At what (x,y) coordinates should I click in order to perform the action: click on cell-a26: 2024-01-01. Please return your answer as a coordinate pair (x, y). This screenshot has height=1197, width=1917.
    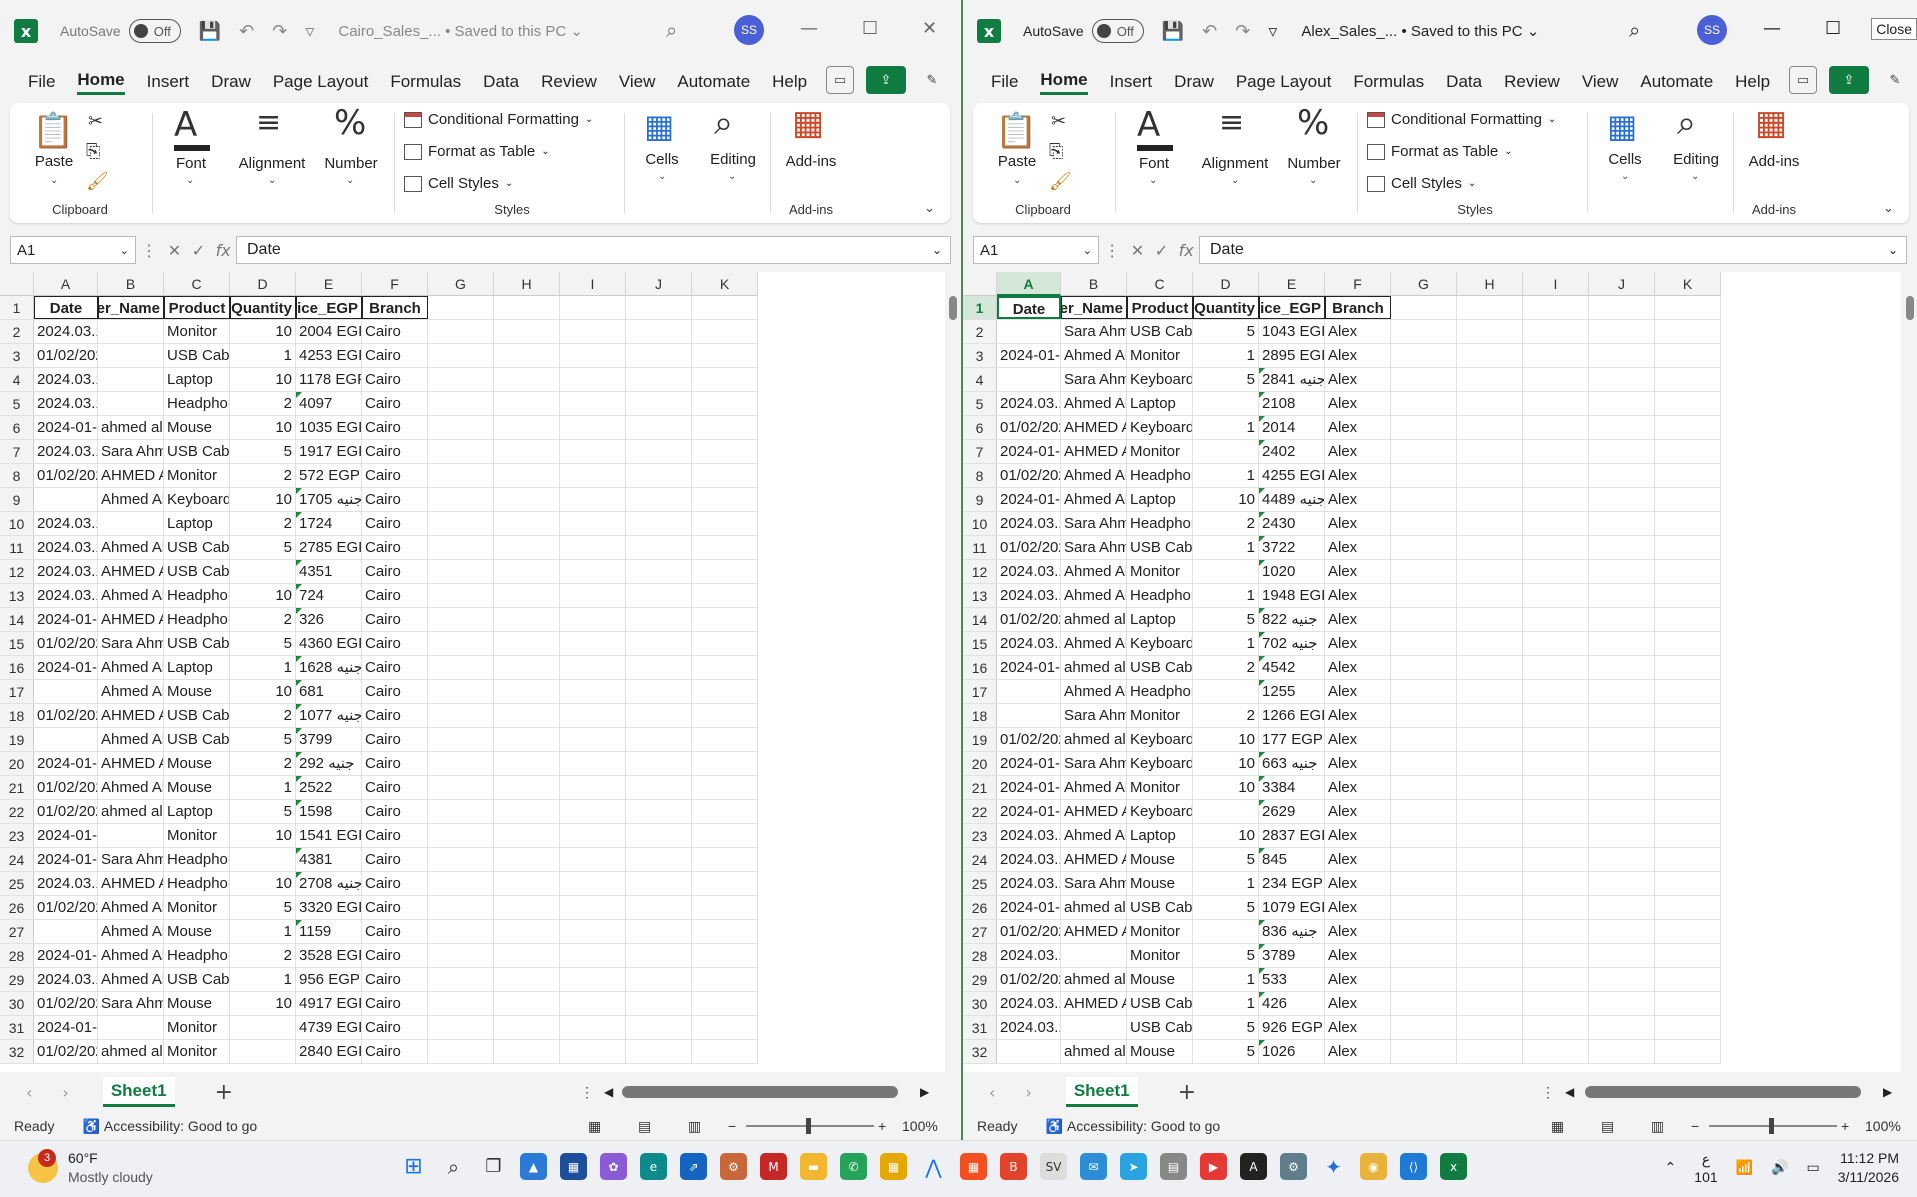
    Looking at the image, I should click on (1029, 907).